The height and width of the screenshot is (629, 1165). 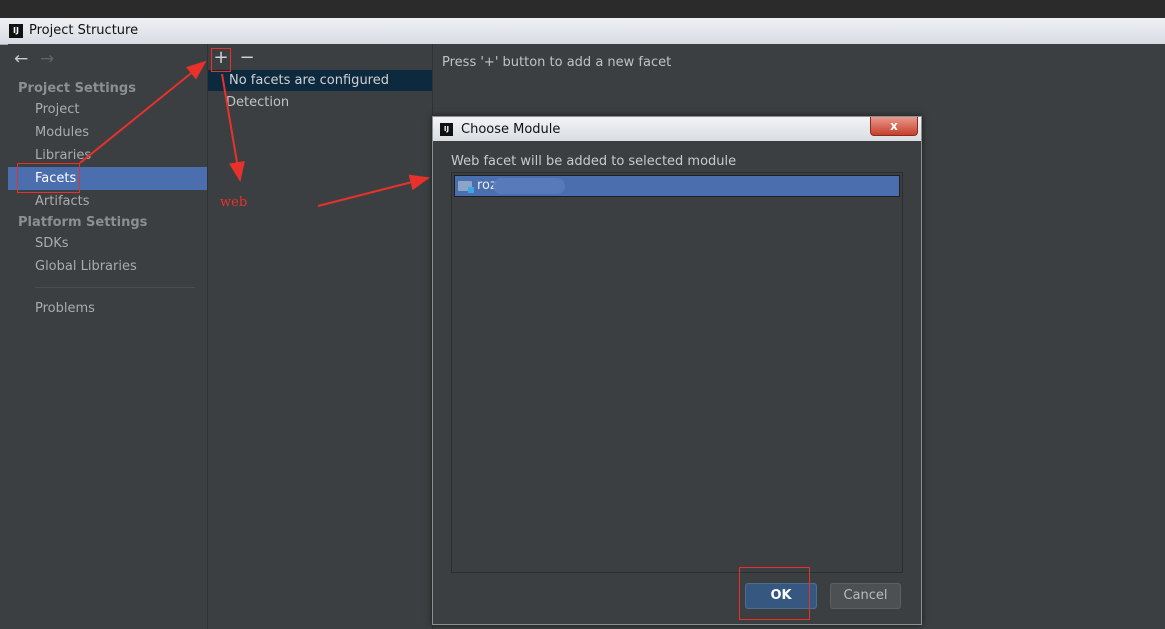 What do you see at coordinates (373, 190) in the screenshot?
I see `arrow-web-to-module` at bounding box center [373, 190].